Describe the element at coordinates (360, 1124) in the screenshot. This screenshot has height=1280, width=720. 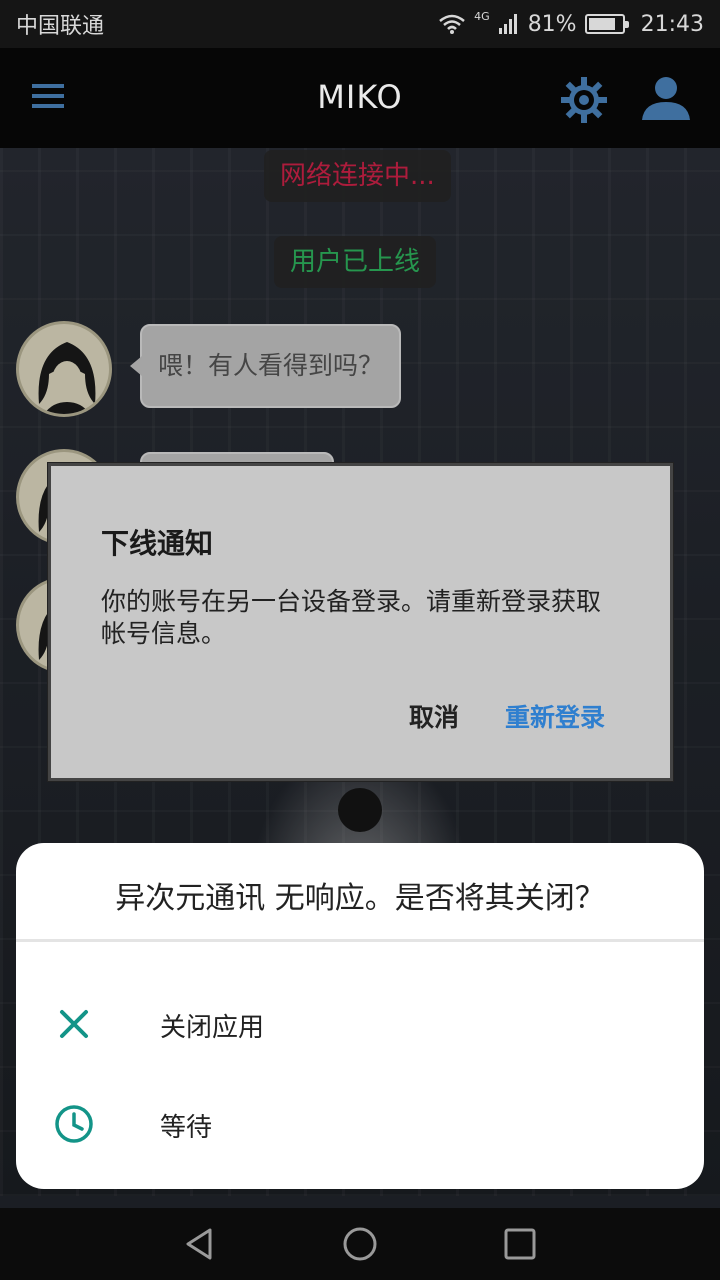
I see `wait-option: 等待` at that location.